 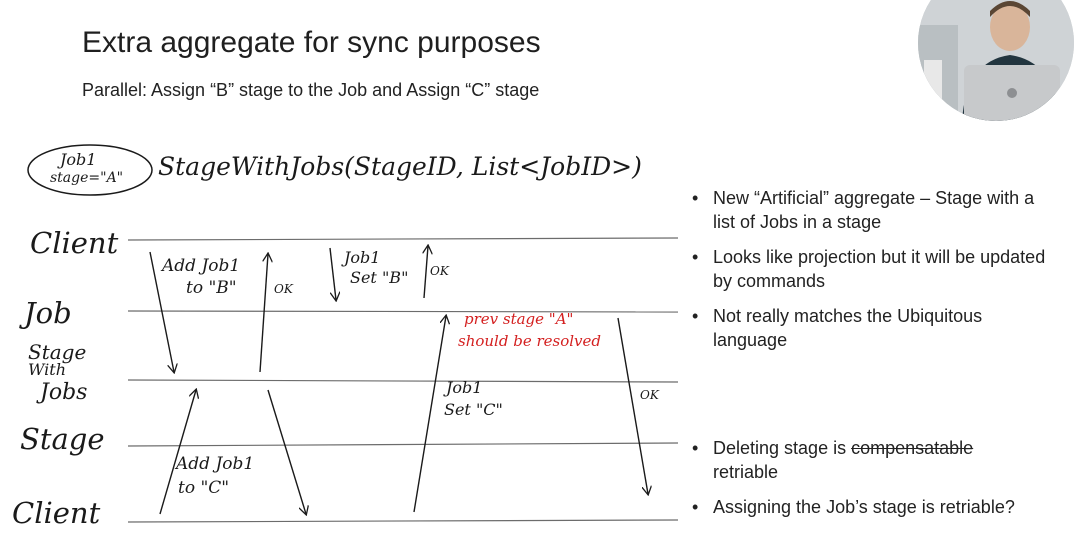 What do you see at coordinates (47, 369) in the screenshot?
I see `lane-label-stage-with-jobs-2: With` at bounding box center [47, 369].